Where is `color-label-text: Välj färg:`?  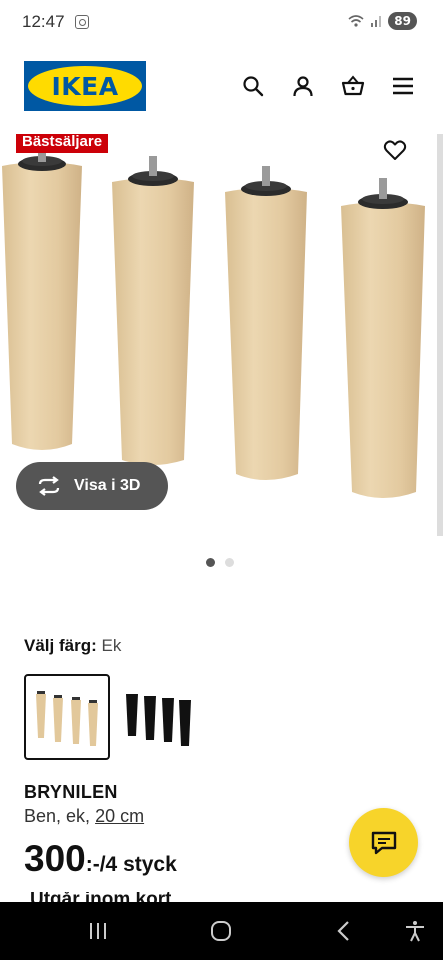 color-label-text: Välj färg: is located at coordinates (60, 645).